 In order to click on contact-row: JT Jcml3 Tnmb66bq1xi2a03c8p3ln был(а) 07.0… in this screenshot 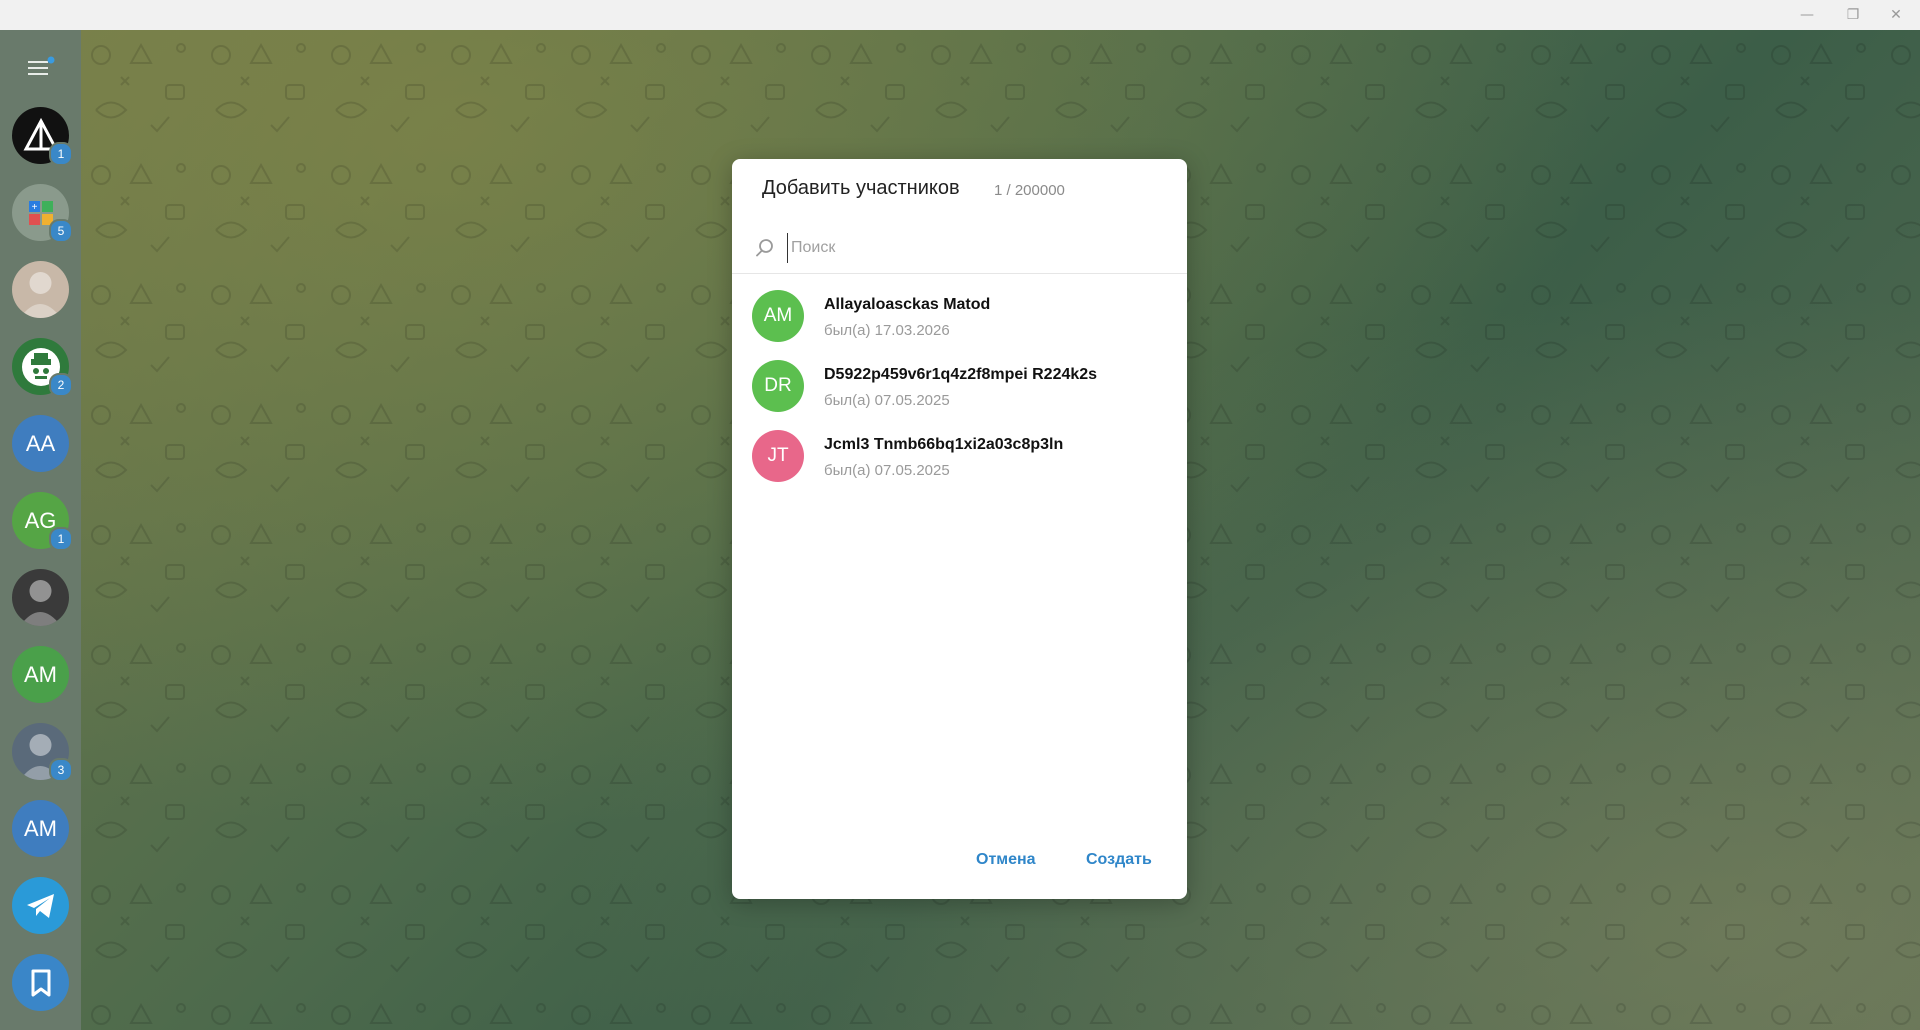, I will do `click(959, 457)`.